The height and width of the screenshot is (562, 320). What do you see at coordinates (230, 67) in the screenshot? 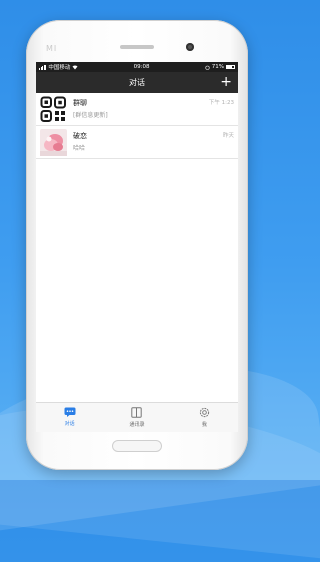
I see `battery-icon` at bounding box center [230, 67].